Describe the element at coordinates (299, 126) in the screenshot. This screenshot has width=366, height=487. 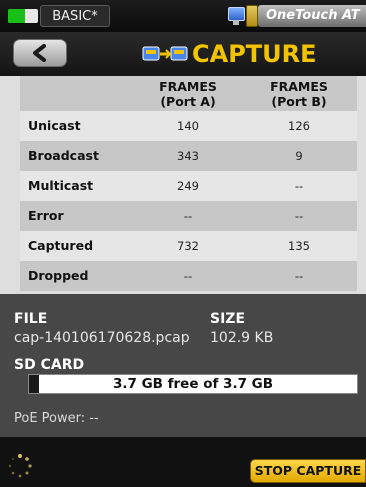
I see `port-b-value: 126` at that location.